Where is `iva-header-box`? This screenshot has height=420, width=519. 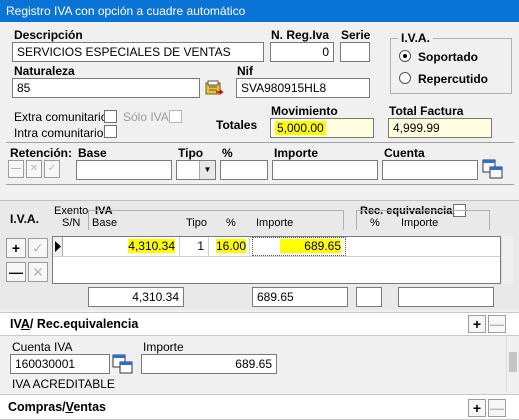 iva-header-box is located at coordinates (216, 220).